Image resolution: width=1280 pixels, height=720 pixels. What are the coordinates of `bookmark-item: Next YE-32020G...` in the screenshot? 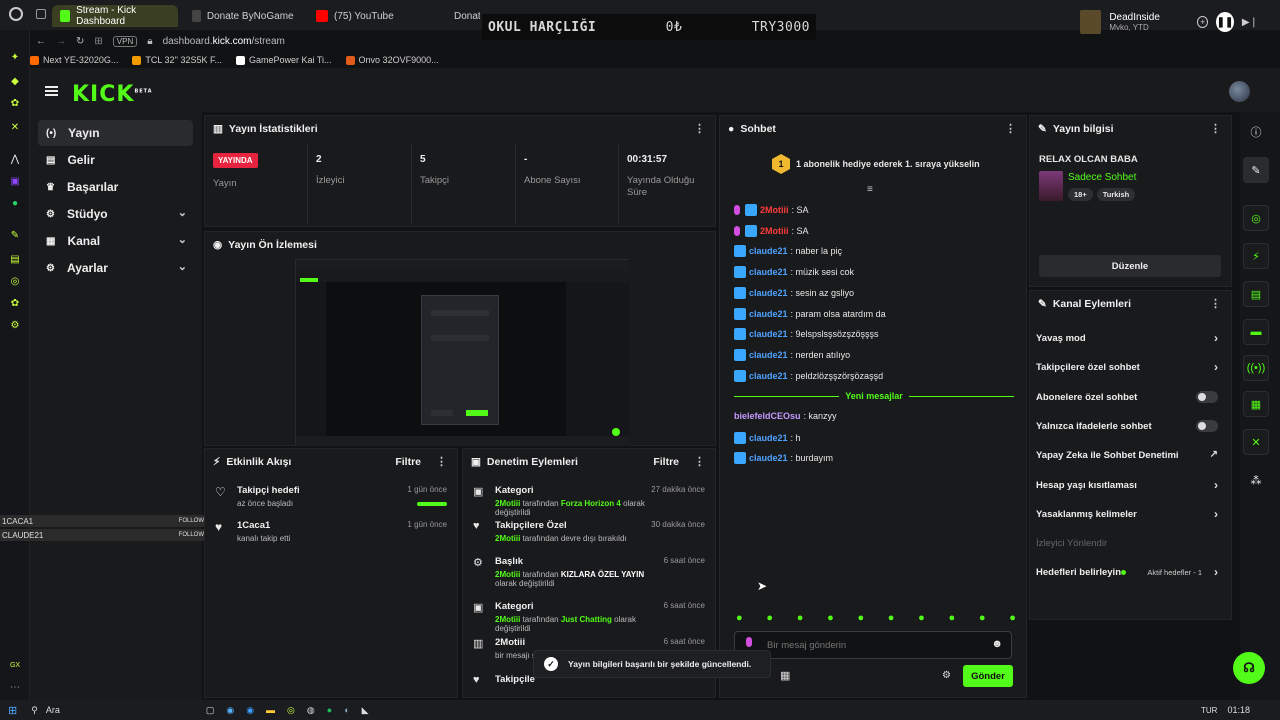 It's located at (74, 60).